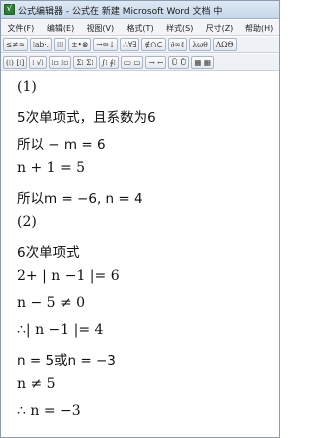  I want to click on equation-line: n + 1 = 5, so click(51, 168).